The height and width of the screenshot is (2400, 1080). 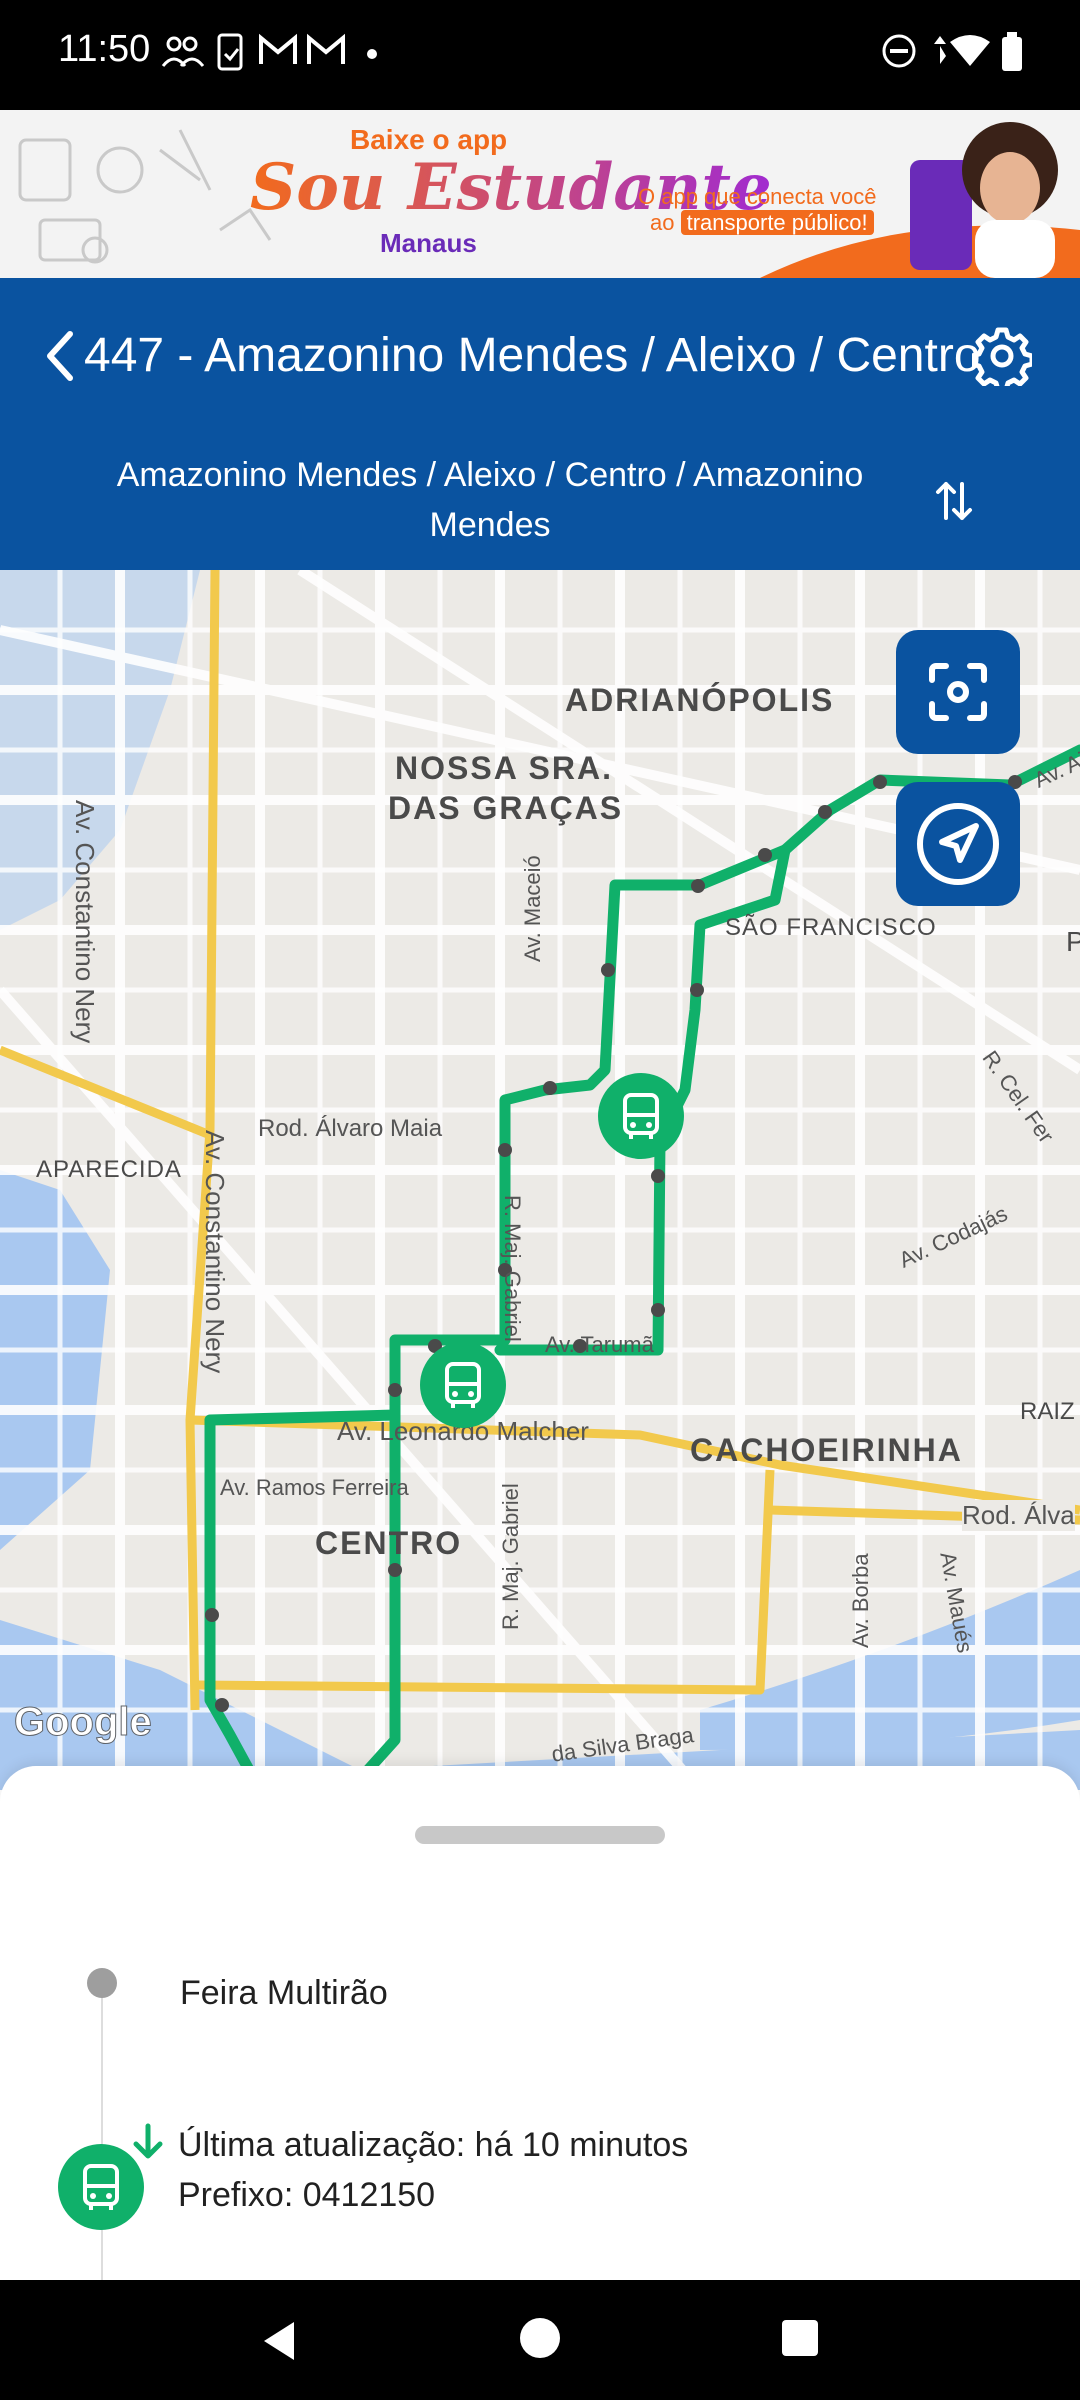 I want to click on status-bar: 11:50, so click(x=540, y=55).